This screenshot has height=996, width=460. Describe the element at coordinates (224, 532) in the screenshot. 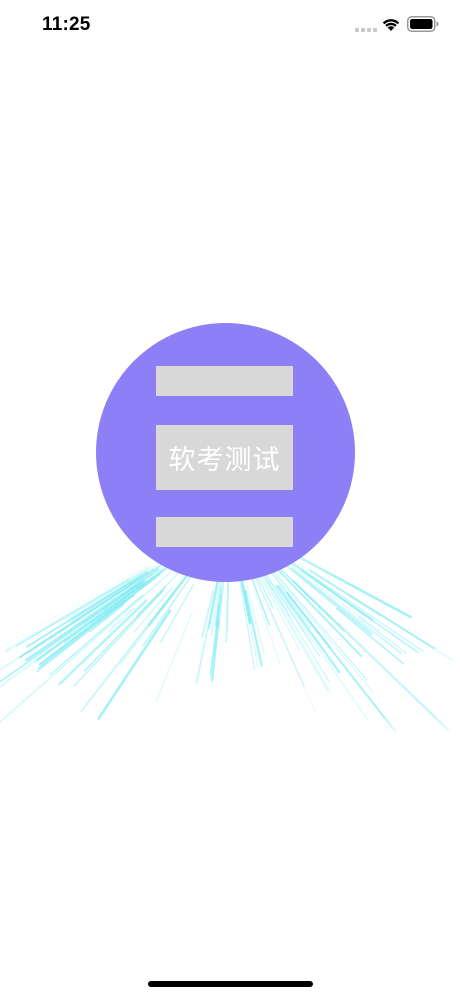

I see `logo-bar-bottom` at that location.